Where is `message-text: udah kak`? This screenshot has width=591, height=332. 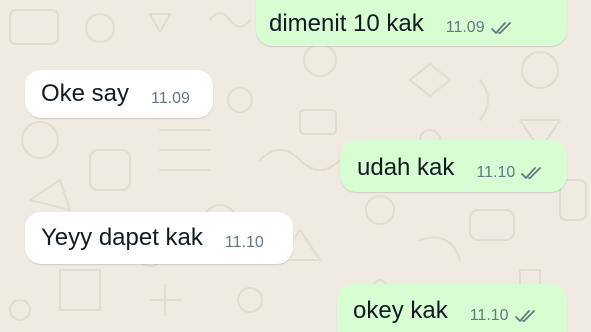 message-text: udah kak is located at coordinates (406, 167).